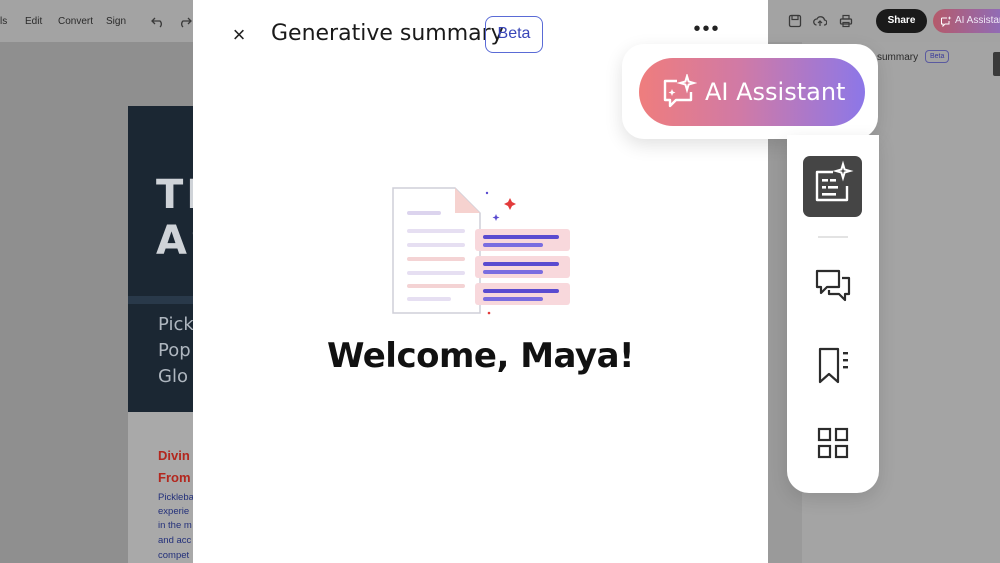 The width and height of the screenshot is (1000, 563). What do you see at coordinates (174, 511) in the screenshot?
I see `body-line-2: experie` at bounding box center [174, 511].